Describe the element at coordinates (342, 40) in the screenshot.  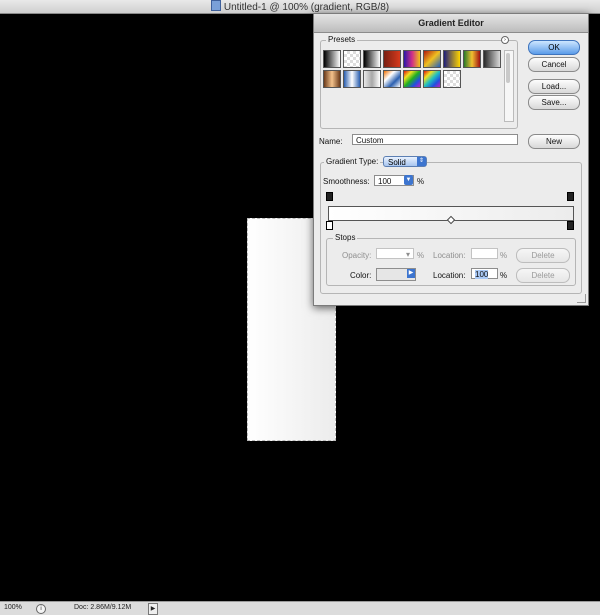
I see `presets-label: Presets` at that location.